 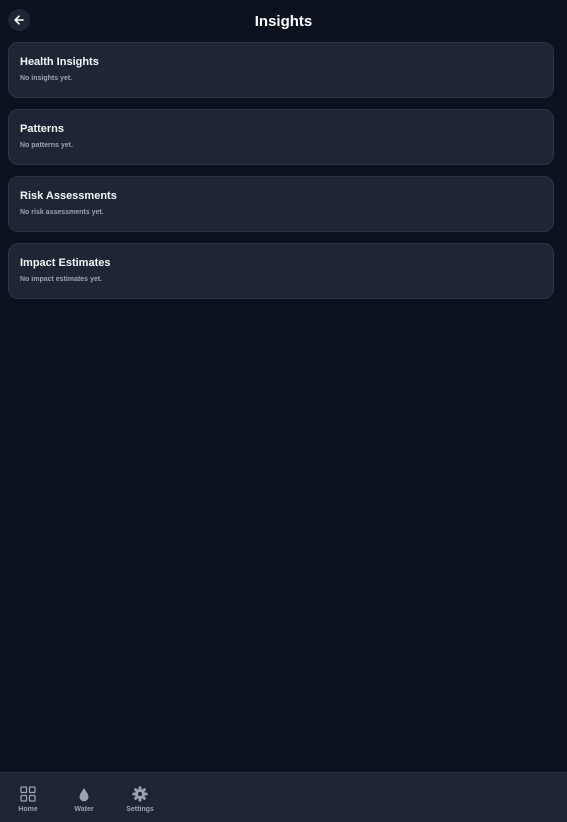 I want to click on nav-item-settings: Settings, so click(x=140, y=799).